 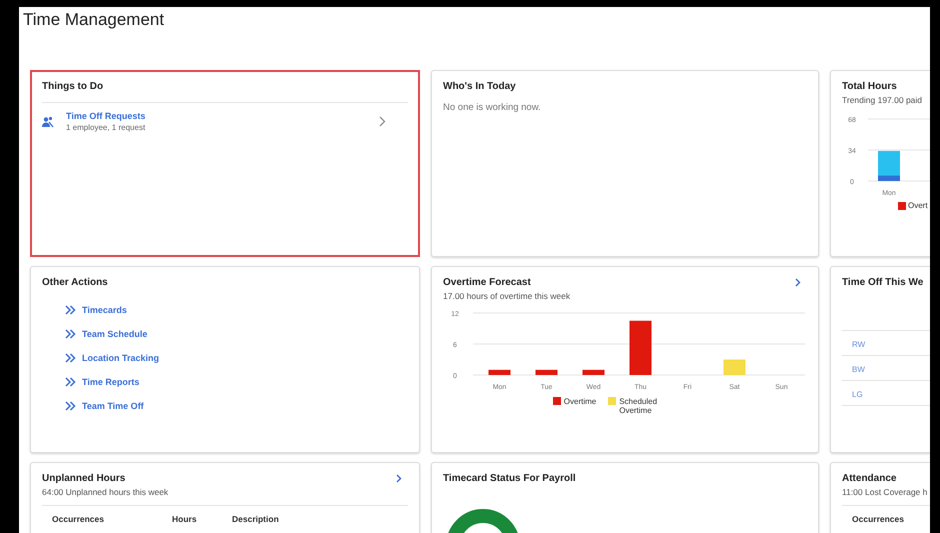 What do you see at coordinates (869, 86) in the screenshot?
I see `card-title: Total Hours` at bounding box center [869, 86].